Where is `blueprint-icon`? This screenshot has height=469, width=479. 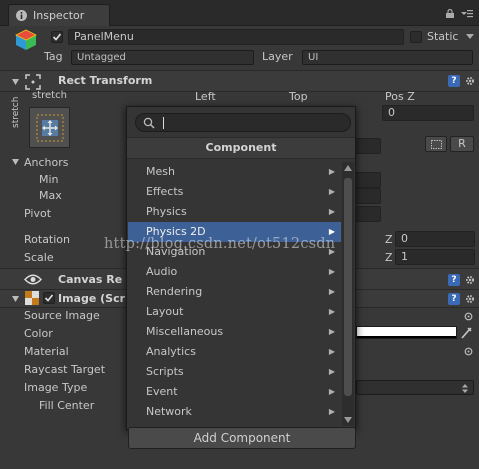
blueprint-icon is located at coordinates (436, 144).